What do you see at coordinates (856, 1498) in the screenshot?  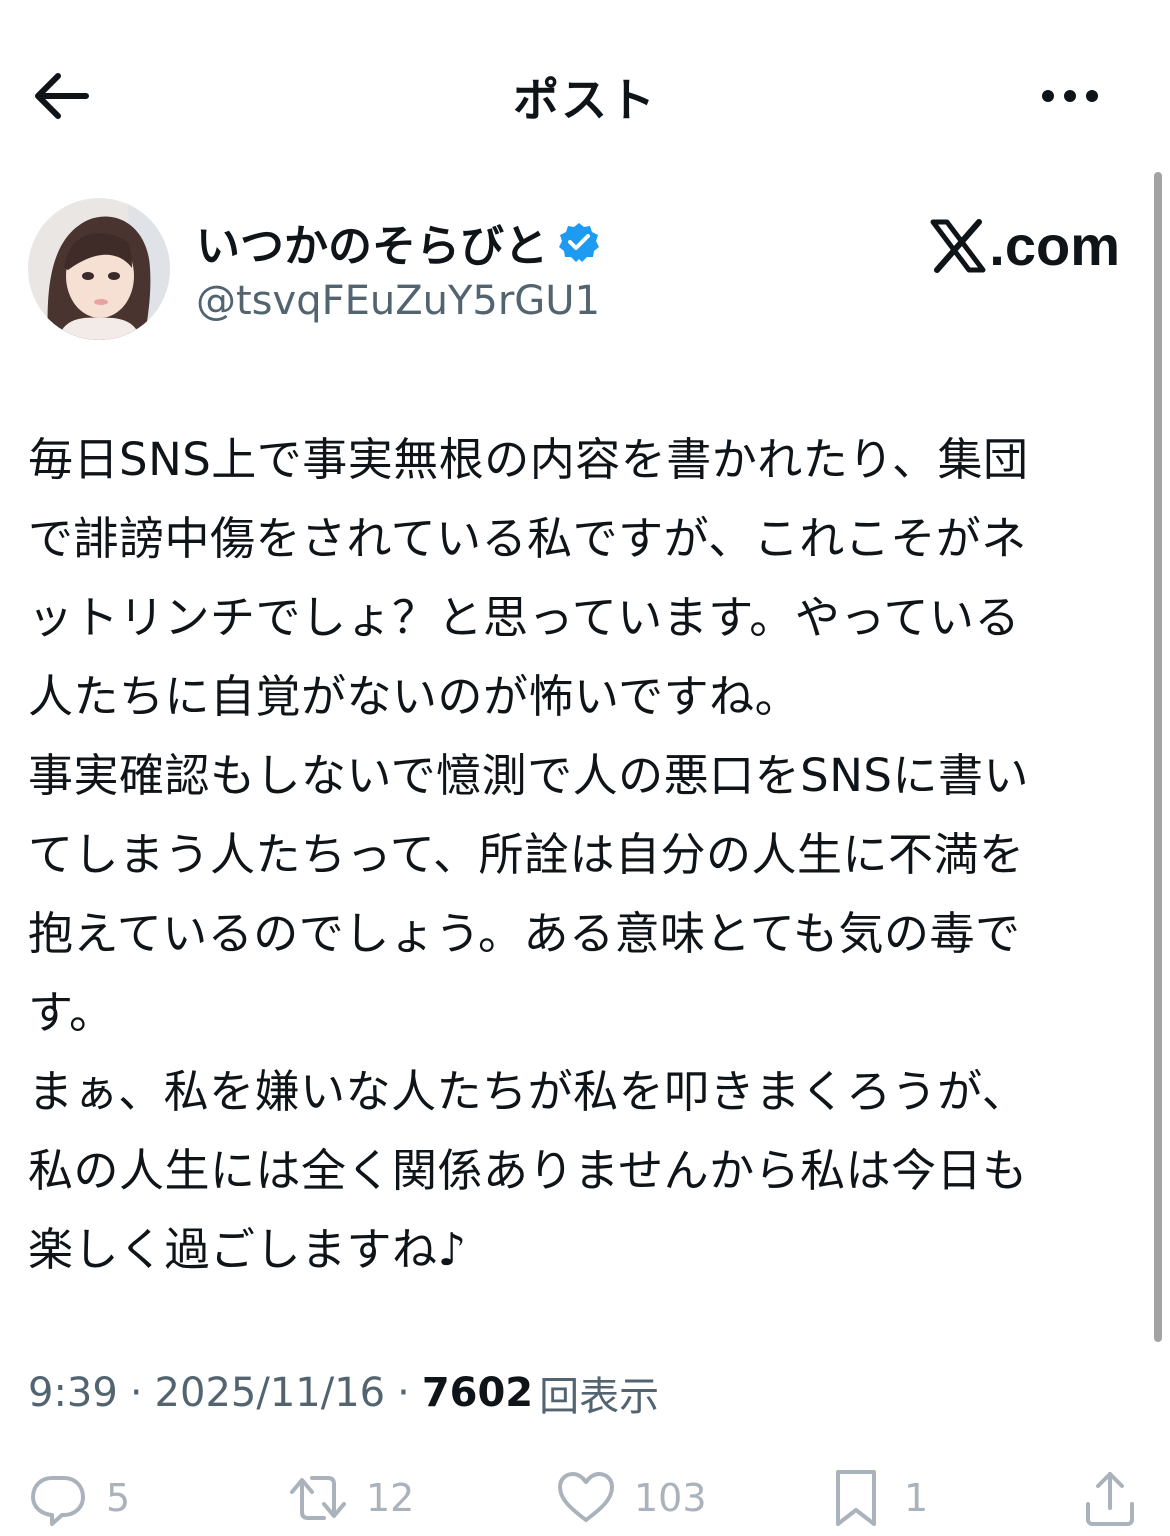 I see `bookmark-icon` at bounding box center [856, 1498].